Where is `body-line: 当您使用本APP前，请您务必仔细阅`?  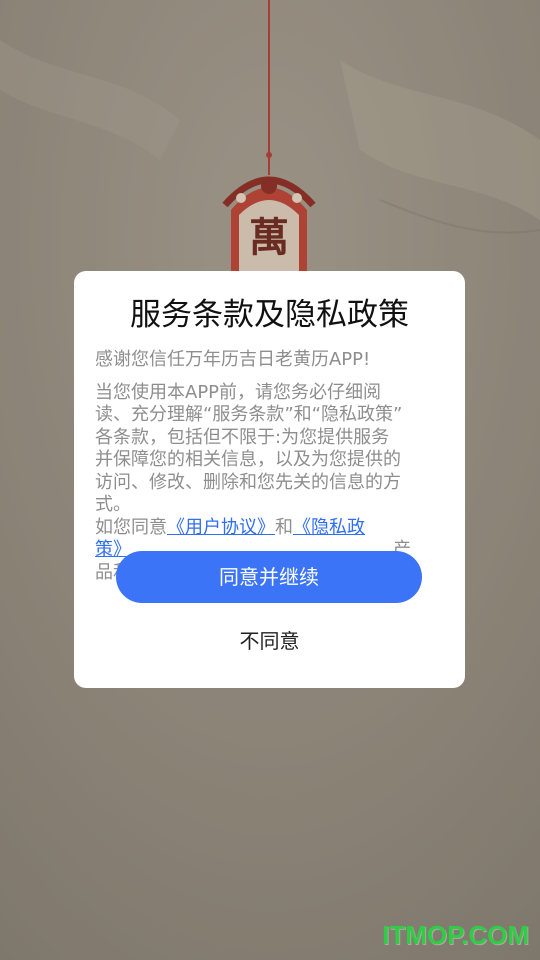
body-line: 当您使用本APP前，请您务必仔细阅 is located at coordinates (238, 392).